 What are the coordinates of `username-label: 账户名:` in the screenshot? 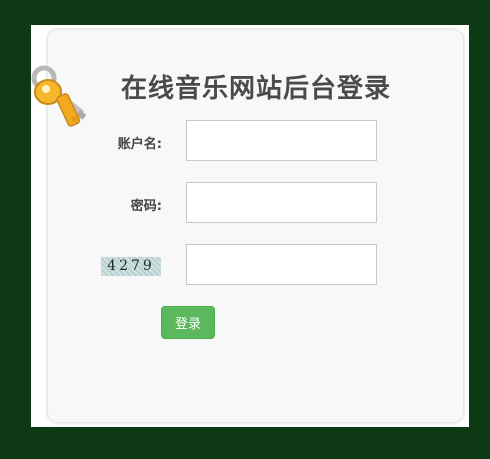 It's located at (139, 144).